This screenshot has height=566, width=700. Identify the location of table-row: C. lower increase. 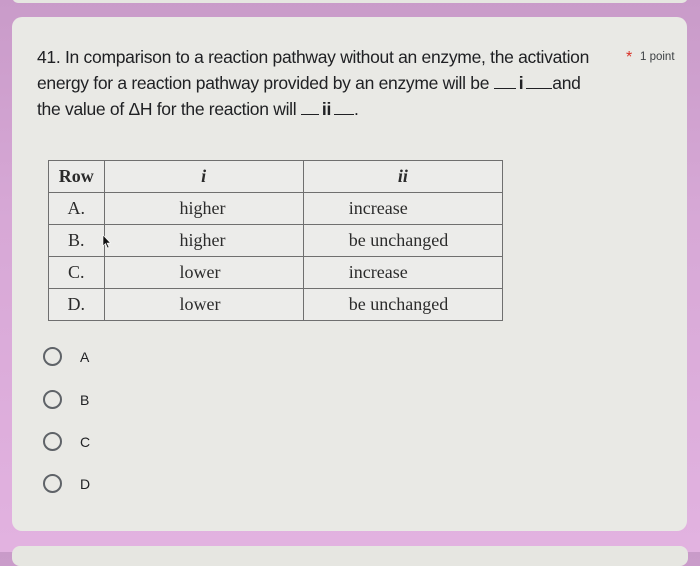
(276, 272).